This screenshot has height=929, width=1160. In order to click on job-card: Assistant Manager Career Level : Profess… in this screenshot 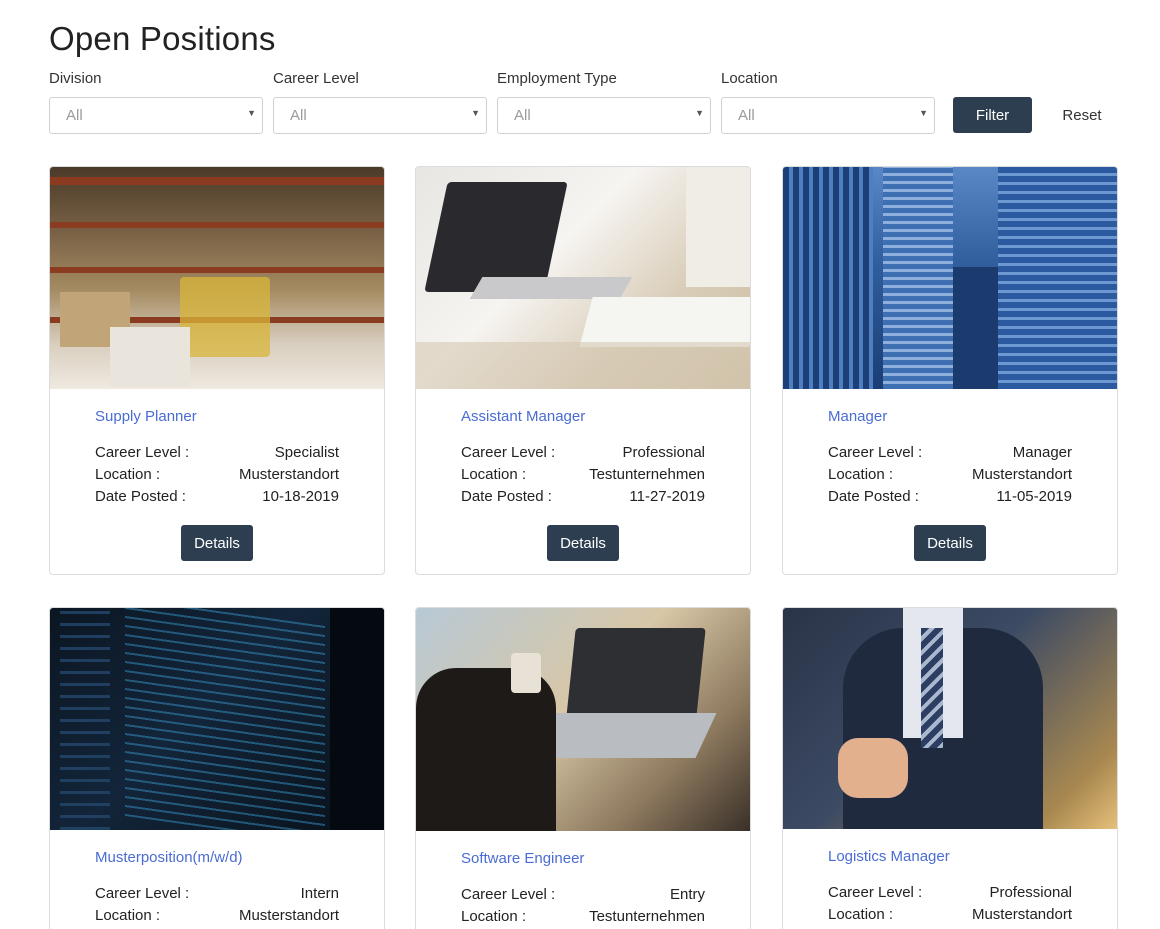, I will do `click(583, 370)`.